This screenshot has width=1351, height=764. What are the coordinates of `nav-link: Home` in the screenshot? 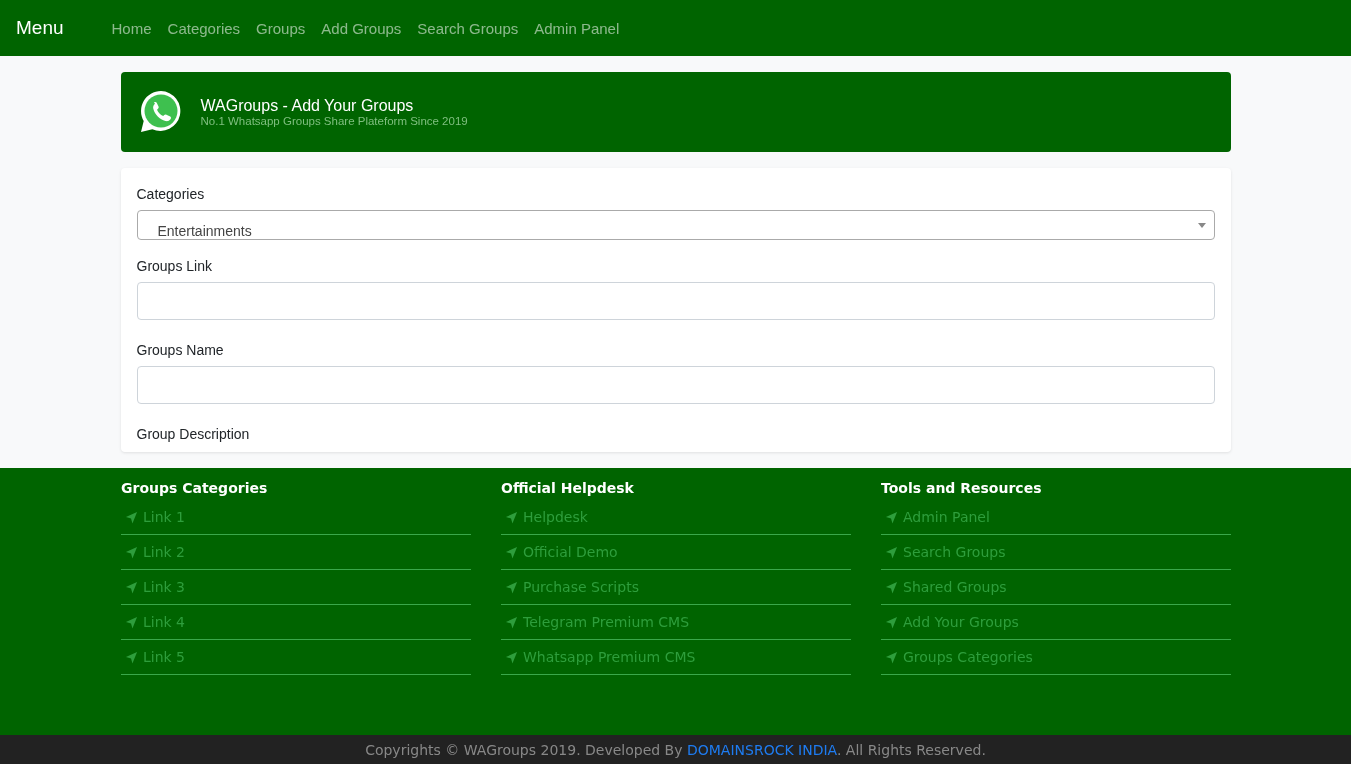 It's located at (131, 28).